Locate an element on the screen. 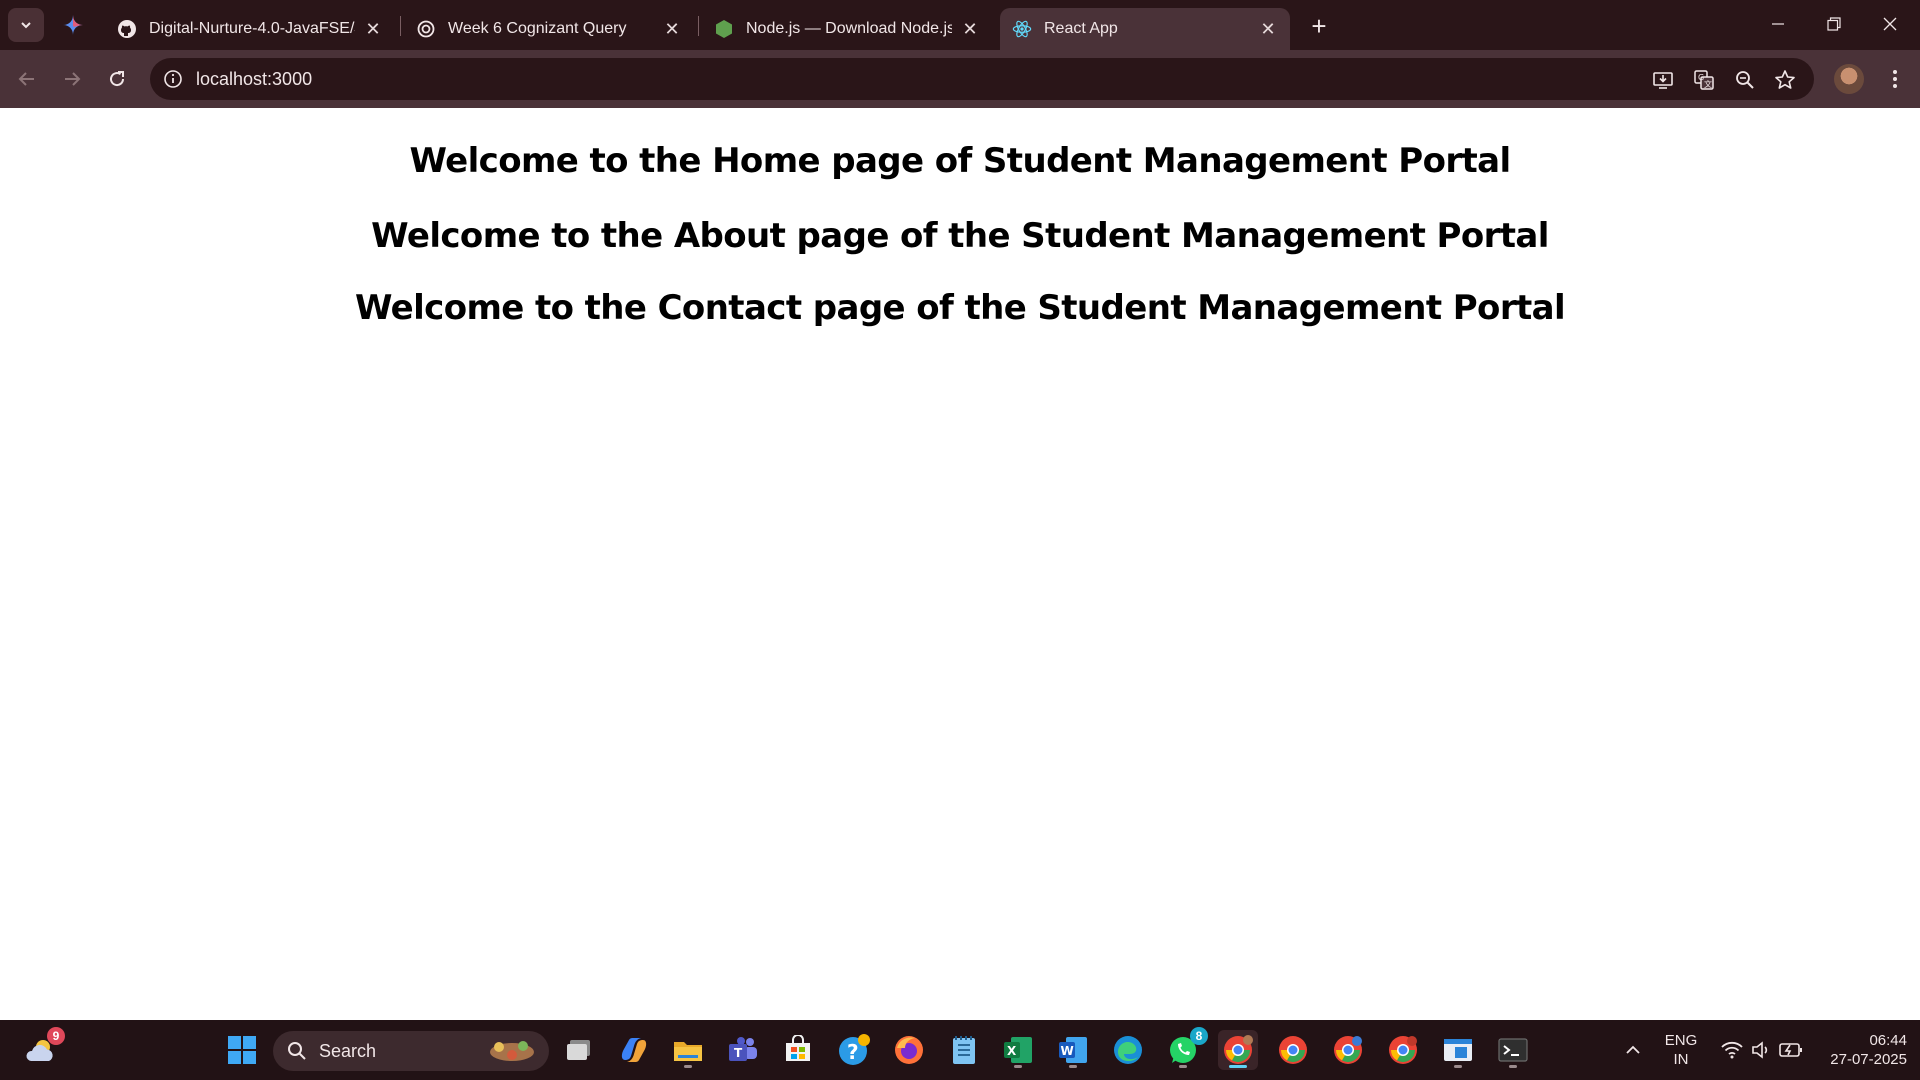 Image resolution: width=1920 pixels, height=1080 pixels. github-icon is located at coordinates (127, 29).